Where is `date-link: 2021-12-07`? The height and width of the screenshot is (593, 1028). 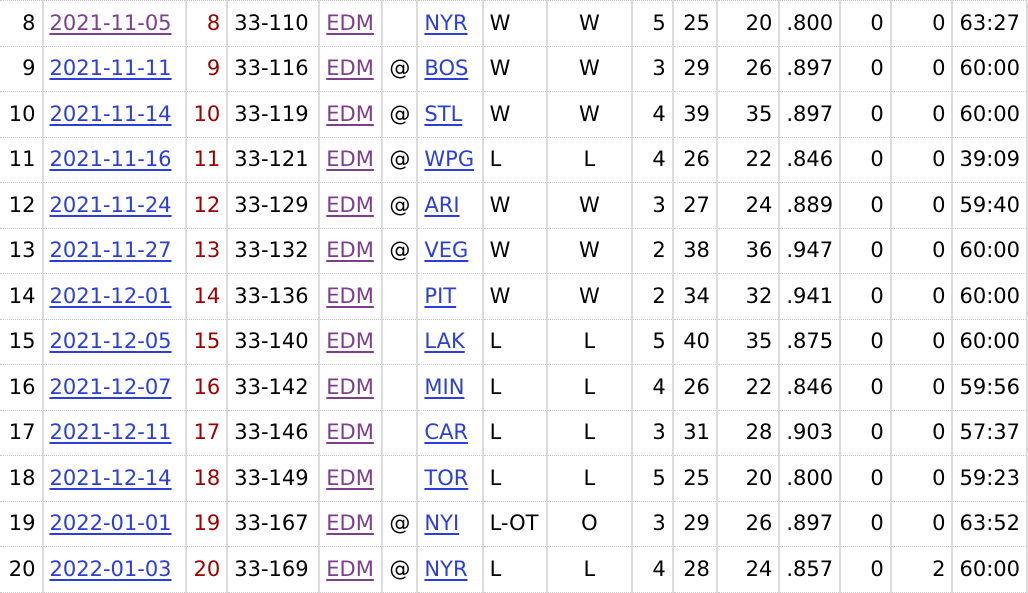 date-link: 2021-12-07 is located at coordinates (111, 387).